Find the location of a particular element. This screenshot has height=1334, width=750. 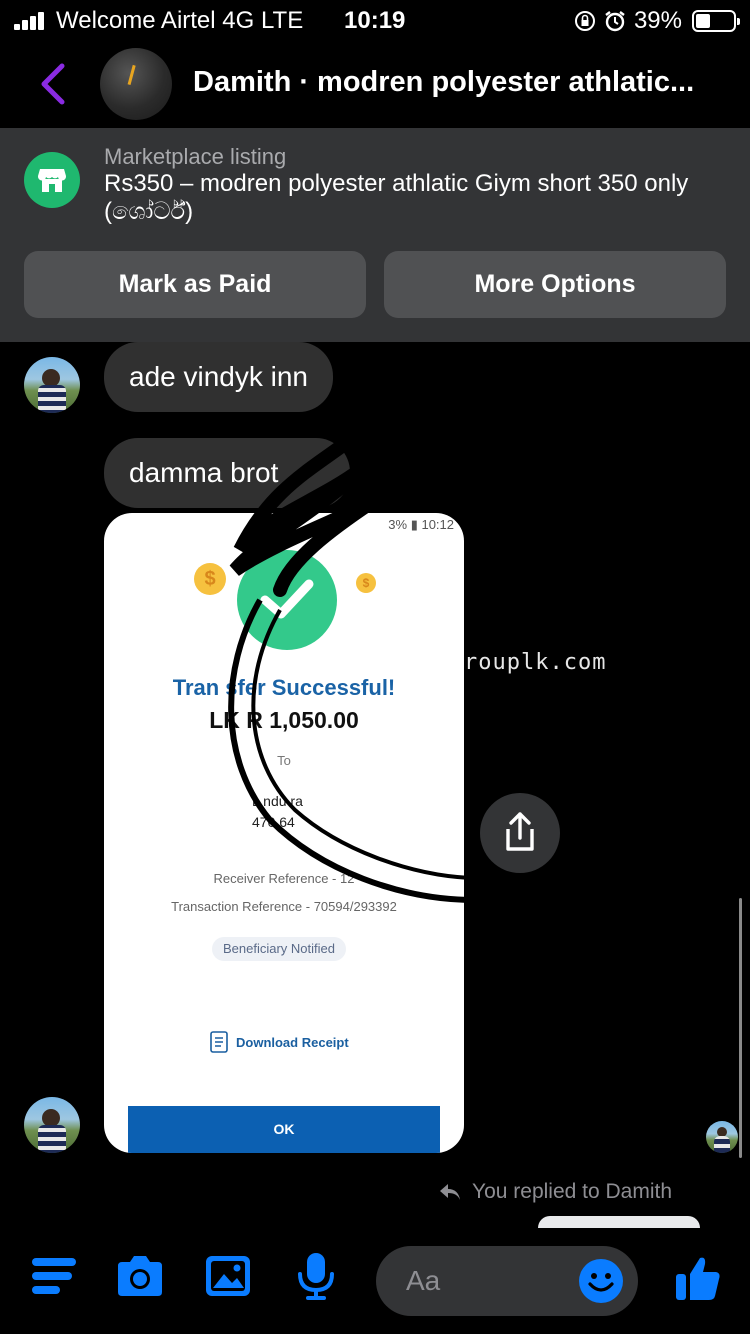

receipt-status-bar: 3% ▮ 10:12 is located at coordinates (421, 524).